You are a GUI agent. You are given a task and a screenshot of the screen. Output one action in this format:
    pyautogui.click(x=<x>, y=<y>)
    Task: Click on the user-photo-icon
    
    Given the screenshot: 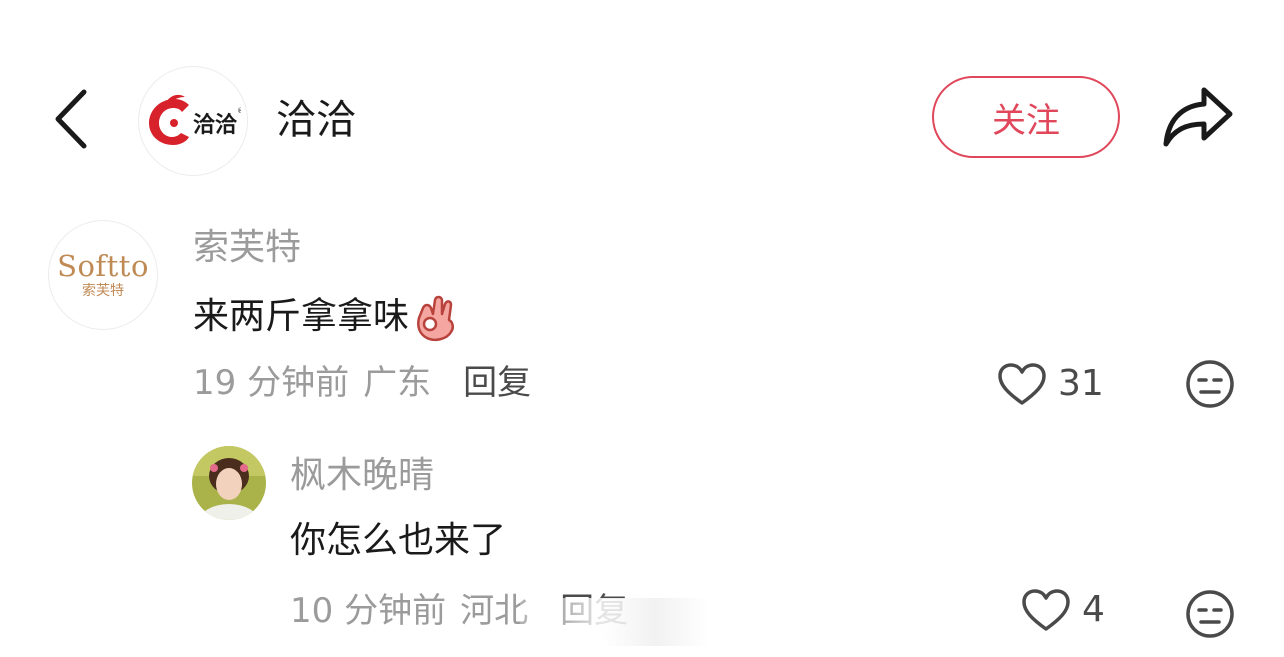 What is the action you would take?
    pyautogui.click(x=229, y=483)
    